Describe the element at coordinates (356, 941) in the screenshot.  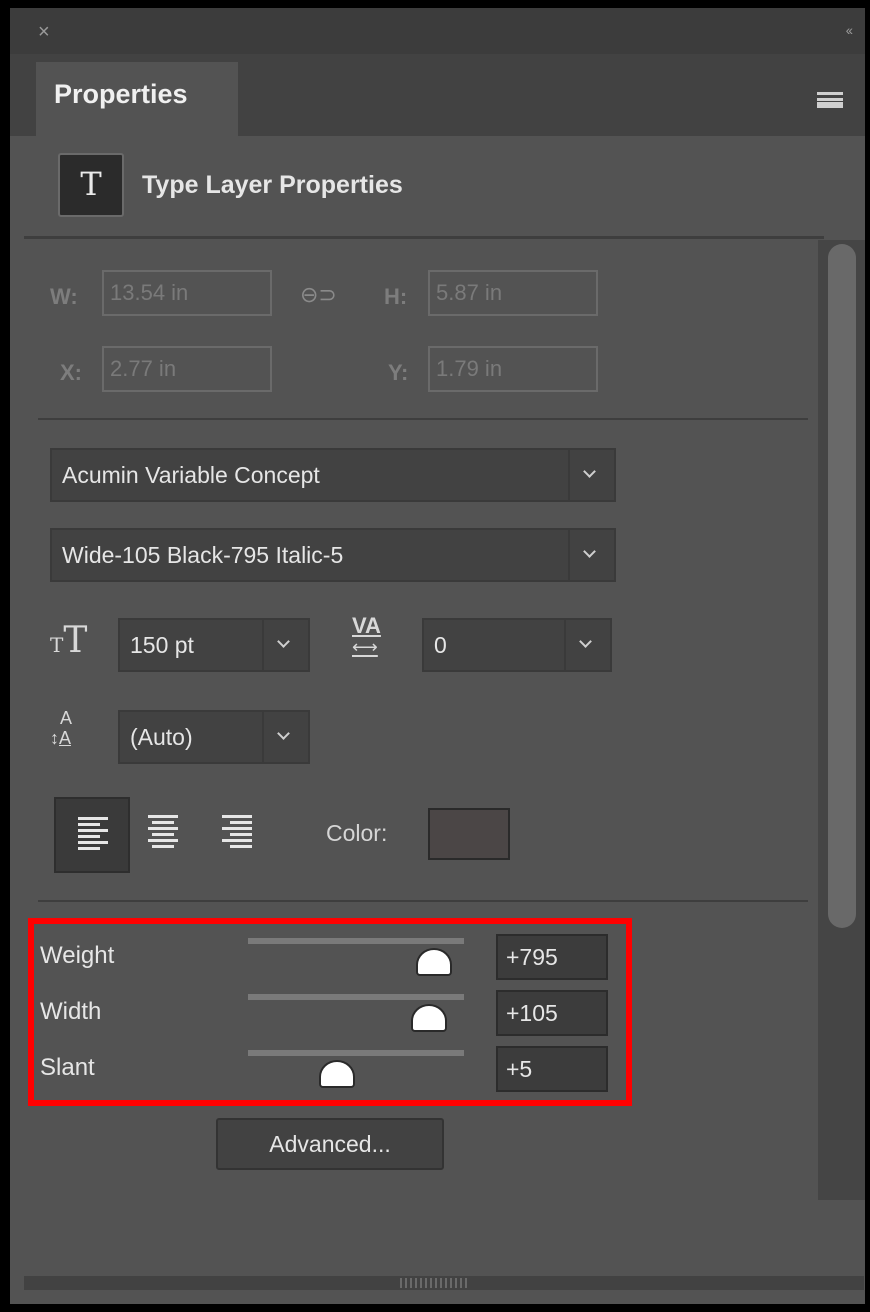
I see `weight-slider-track` at that location.